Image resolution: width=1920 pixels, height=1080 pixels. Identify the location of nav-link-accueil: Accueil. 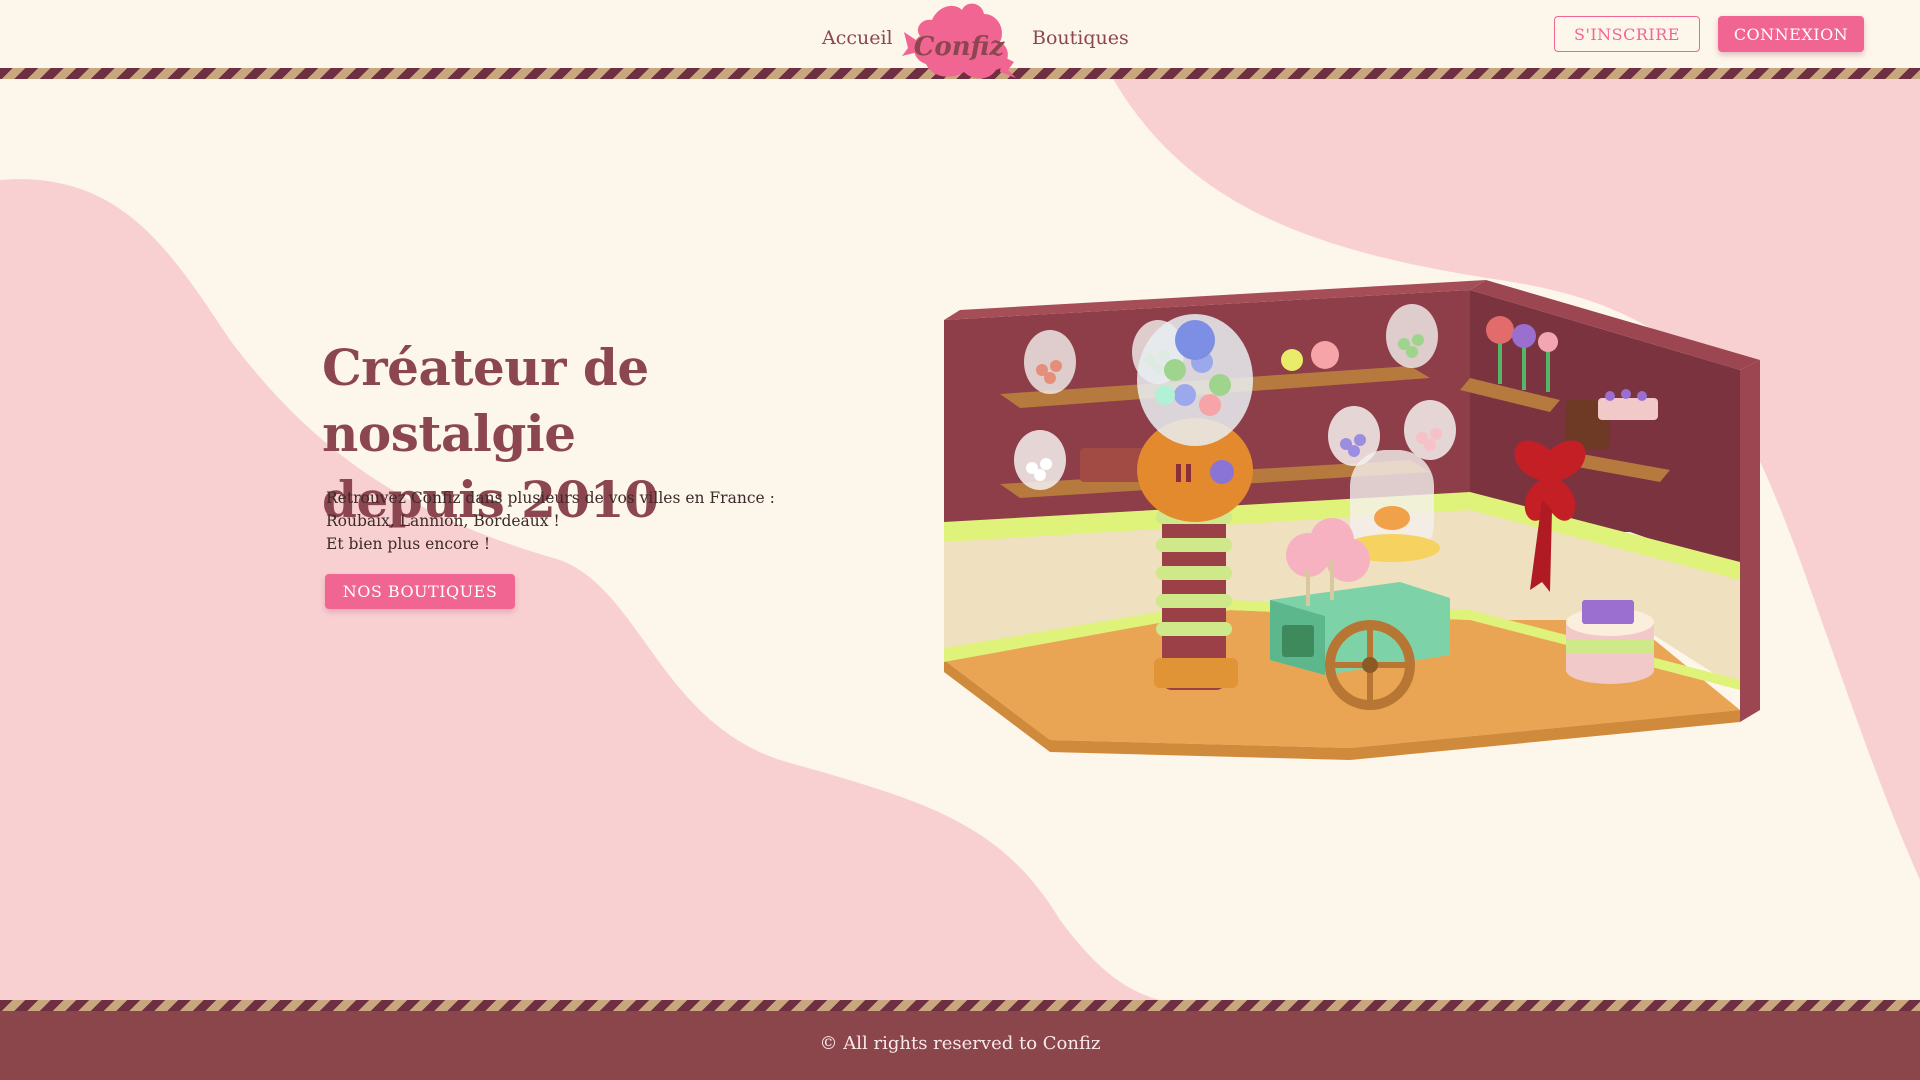
(857, 38).